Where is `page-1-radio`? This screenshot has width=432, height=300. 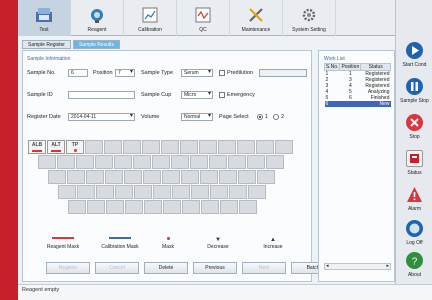 page-1-radio is located at coordinates (260, 117).